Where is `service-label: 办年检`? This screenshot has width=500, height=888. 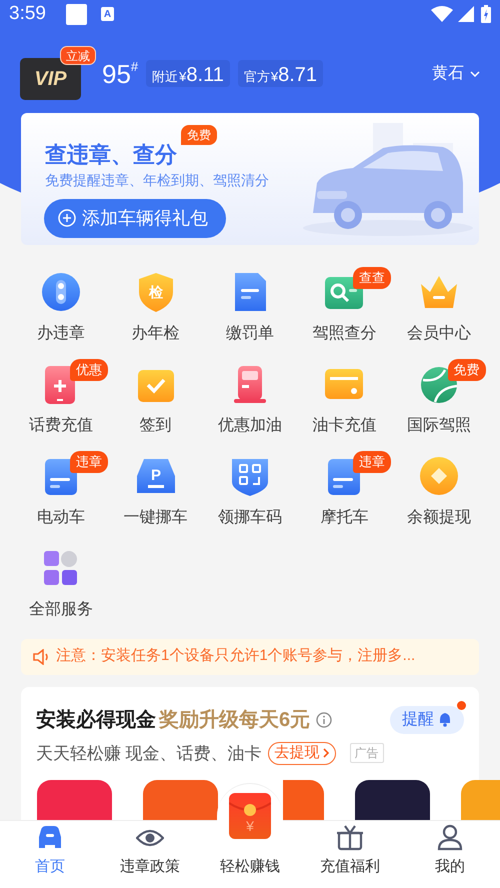
service-label: 办年检 is located at coordinates (156, 334).